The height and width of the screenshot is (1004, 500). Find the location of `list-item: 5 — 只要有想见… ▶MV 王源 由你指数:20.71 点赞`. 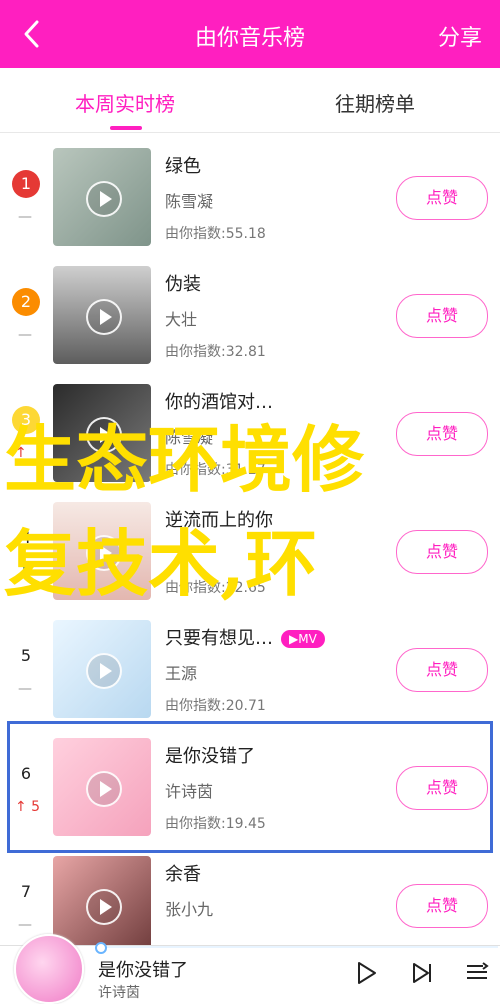

list-item: 5 — 只要有想见… ▶MV 王源 由你指数:20.71 点赞 is located at coordinates (250, 664).